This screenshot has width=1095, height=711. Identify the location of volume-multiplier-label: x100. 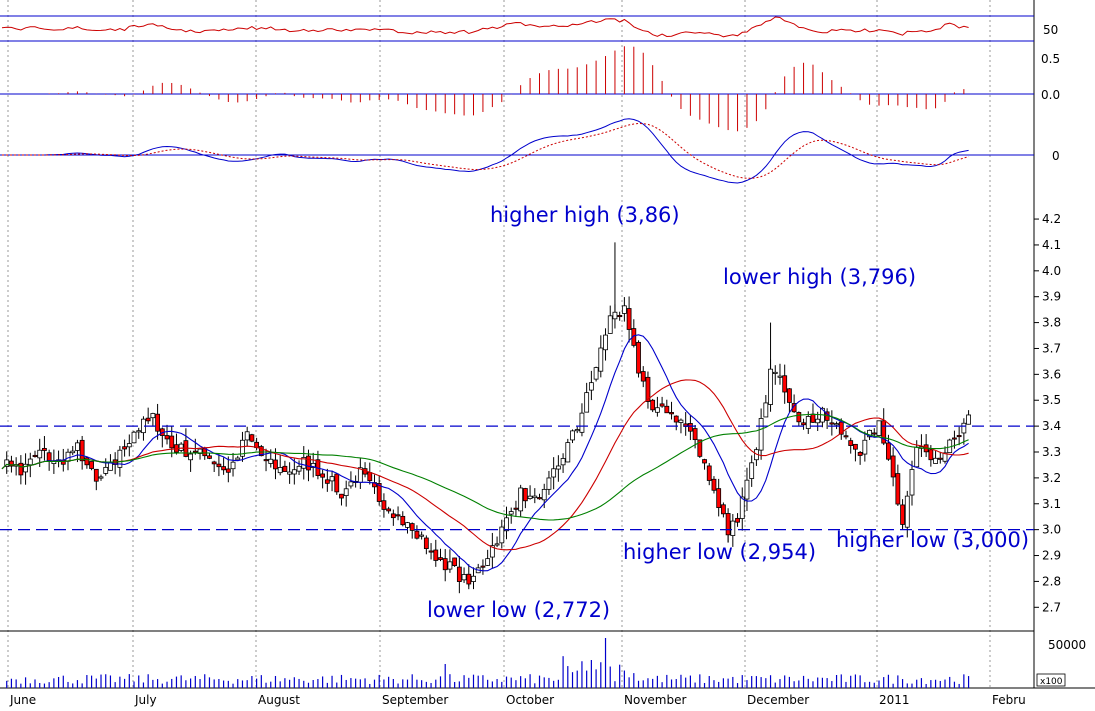
(1051, 682).